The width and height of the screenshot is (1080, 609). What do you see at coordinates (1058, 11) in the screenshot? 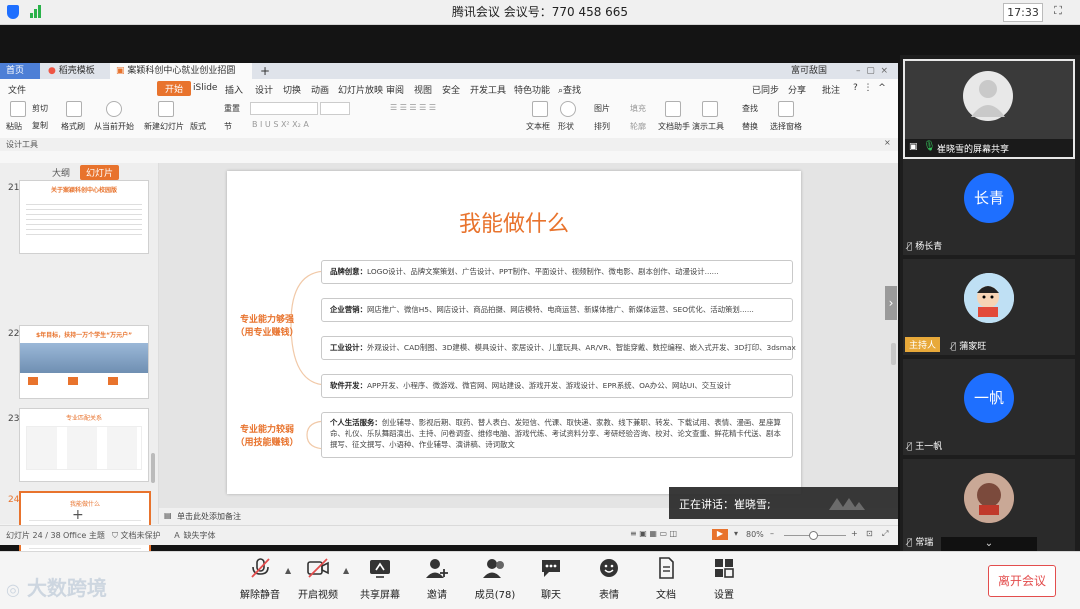
I see `fullscreen-icon: ⛶` at bounding box center [1058, 11].